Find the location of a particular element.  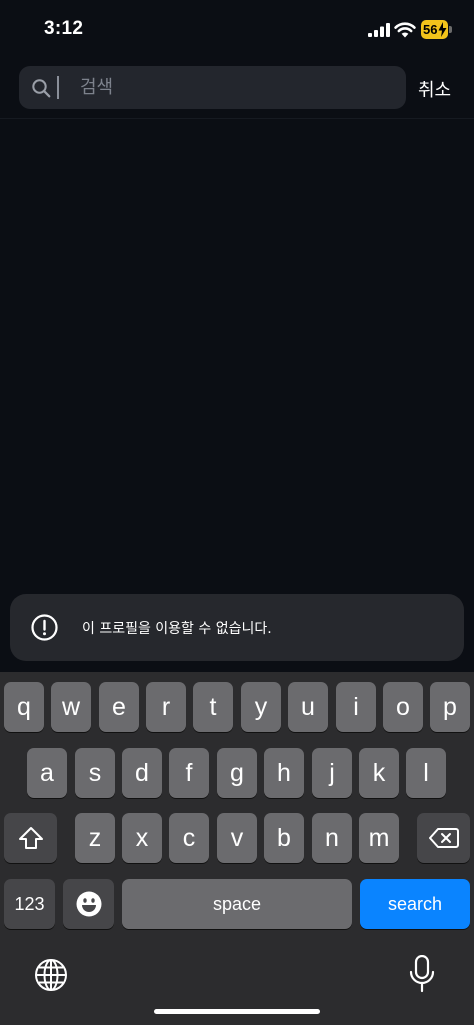

shift-key is located at coordinates (30, 838).